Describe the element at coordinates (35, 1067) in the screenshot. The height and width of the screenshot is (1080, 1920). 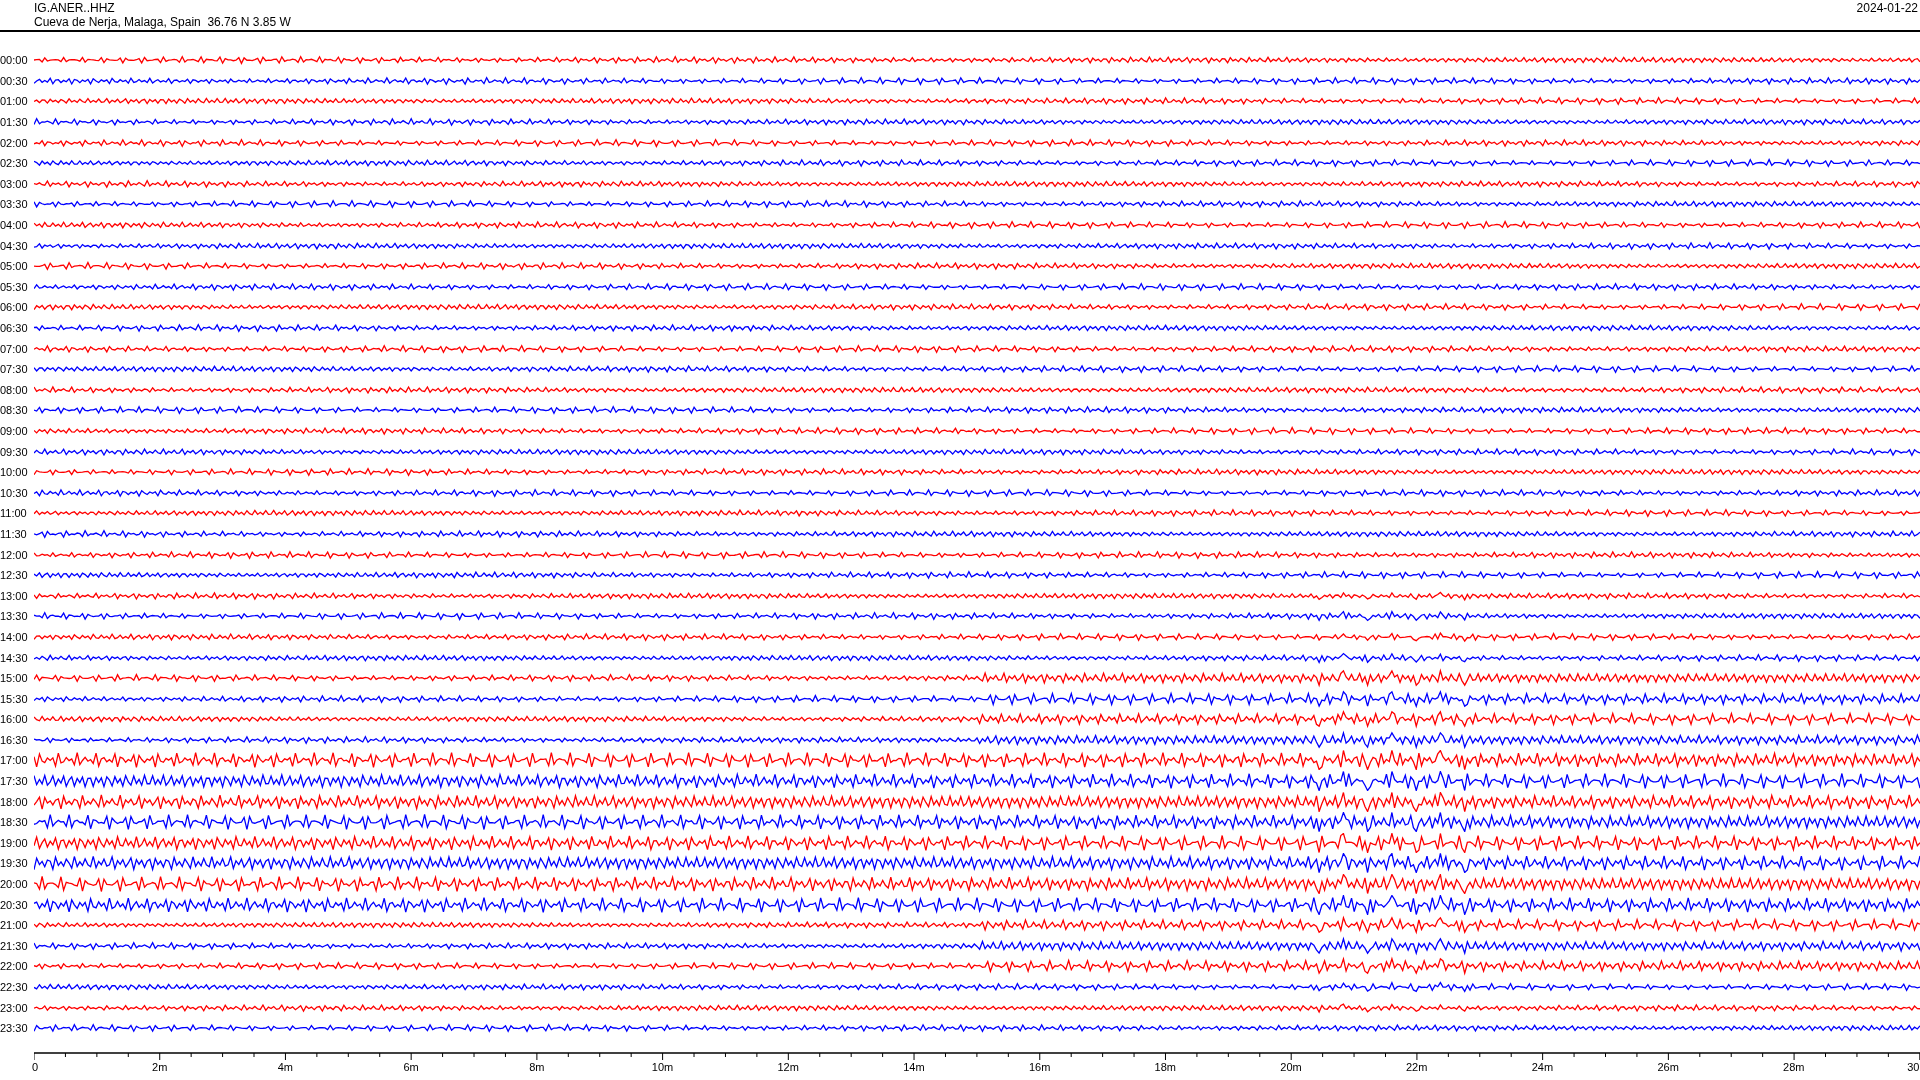
I see `axis-tick-label: 0` at that location.